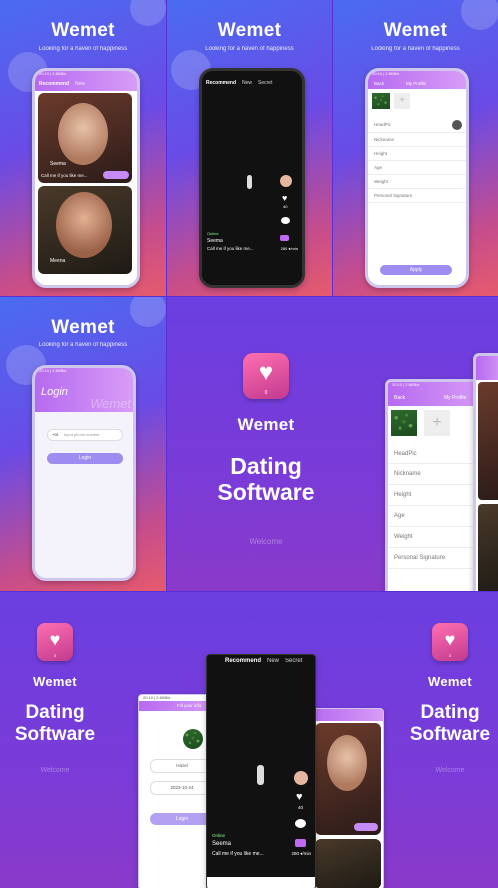 This screenshot has height=888, width=498. I want to click on video-name: Seema, so click(215, 241).